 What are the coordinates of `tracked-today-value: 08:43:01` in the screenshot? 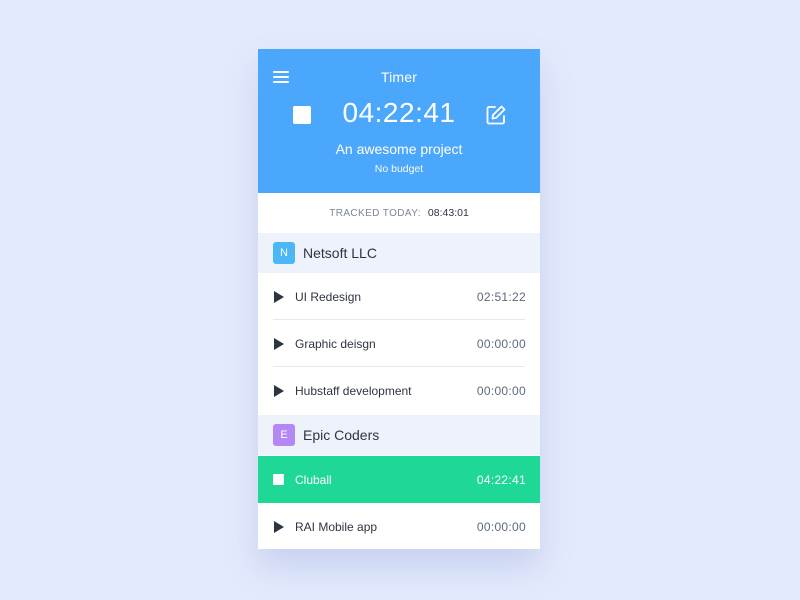 It's located at (448, 213).